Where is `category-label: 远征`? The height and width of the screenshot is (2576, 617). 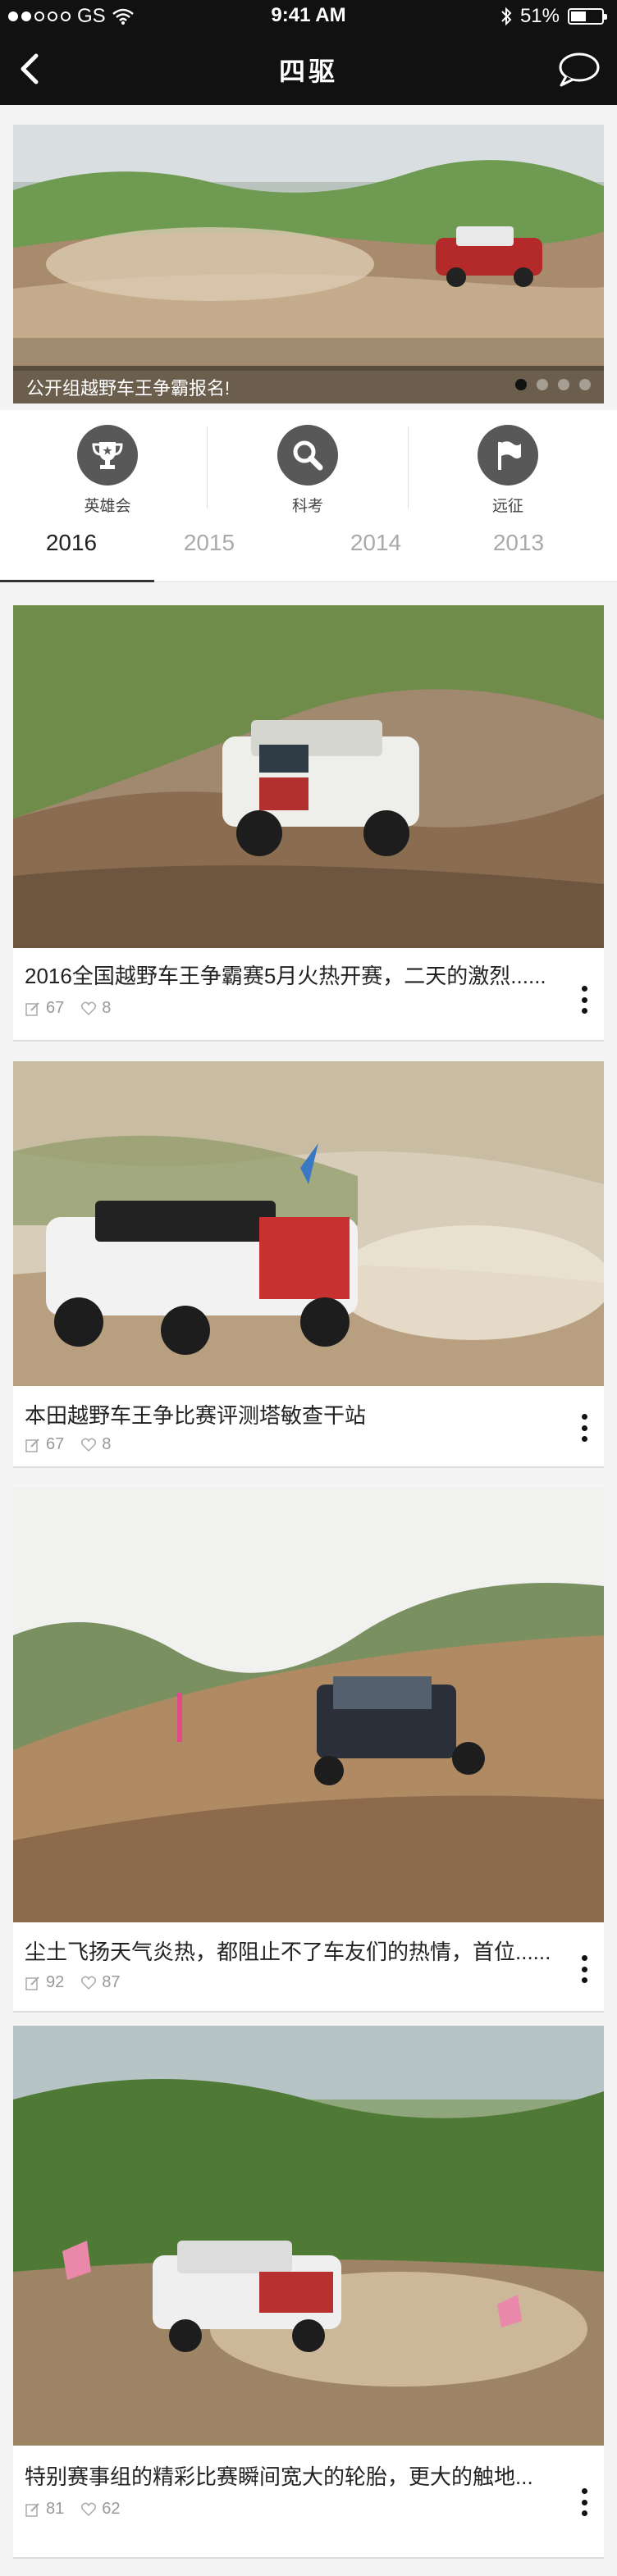
category-label: 远征 is located at coordinates (507, 506).